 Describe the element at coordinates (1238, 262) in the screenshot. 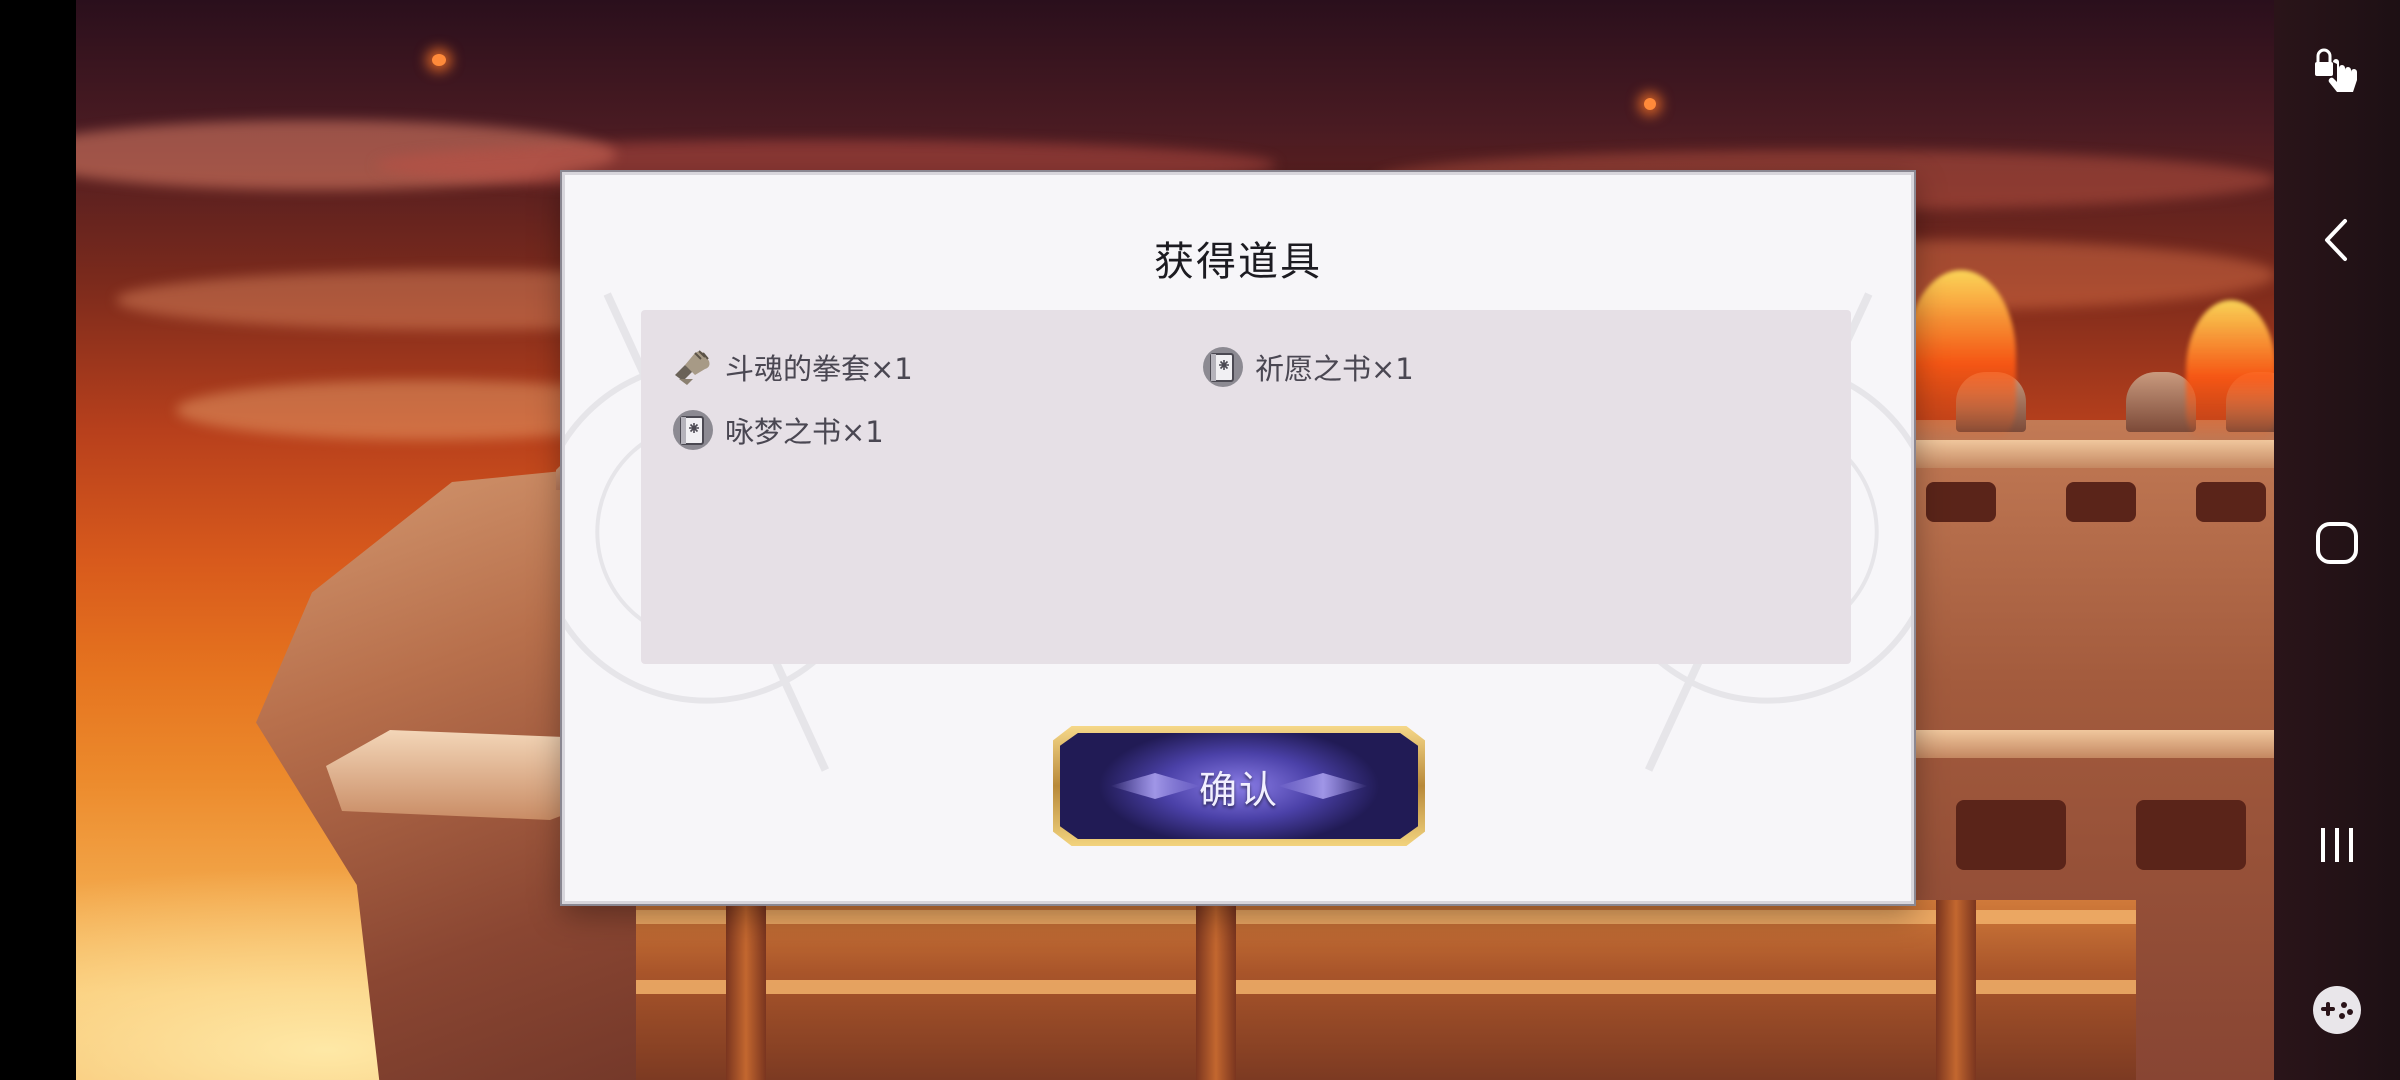

I see `dialog-title: 获得道具` at that location.